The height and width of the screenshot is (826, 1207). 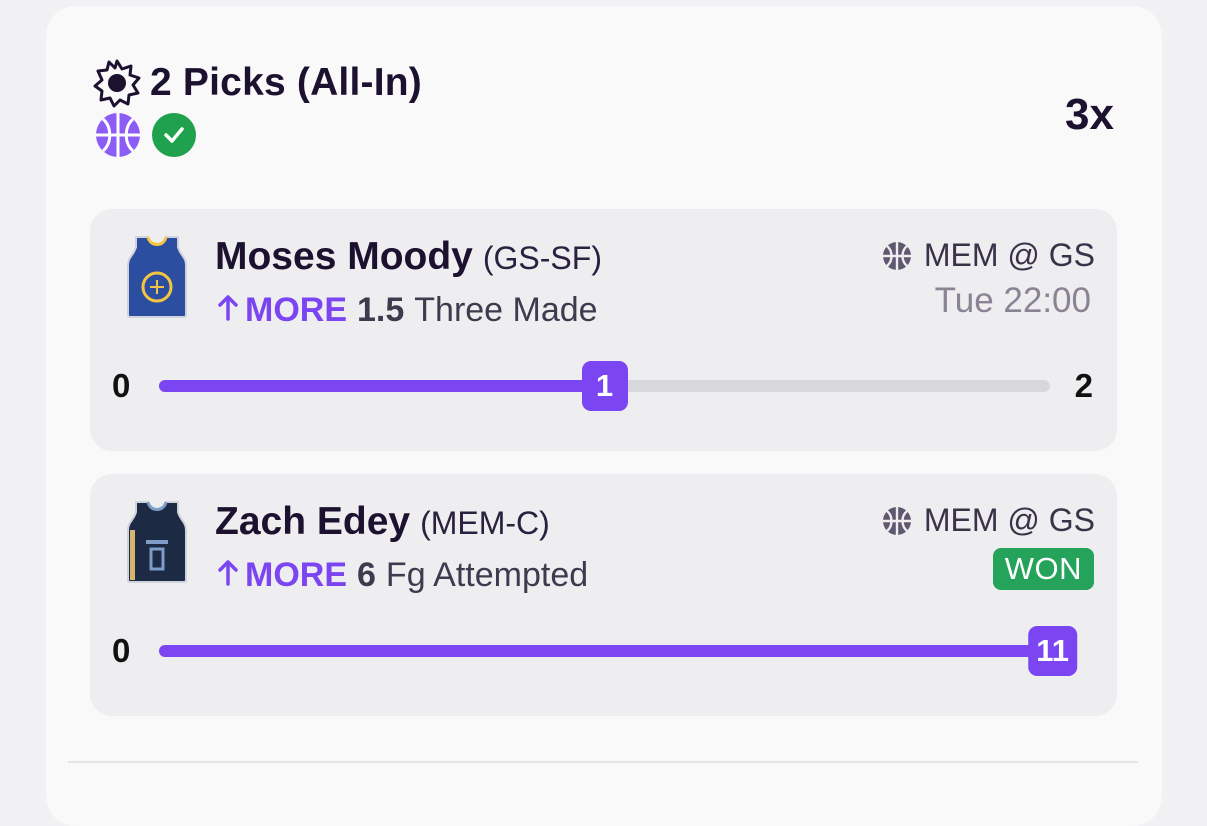 I want to click on payout-multiplier: 3x, so click(x=1089, y=114).